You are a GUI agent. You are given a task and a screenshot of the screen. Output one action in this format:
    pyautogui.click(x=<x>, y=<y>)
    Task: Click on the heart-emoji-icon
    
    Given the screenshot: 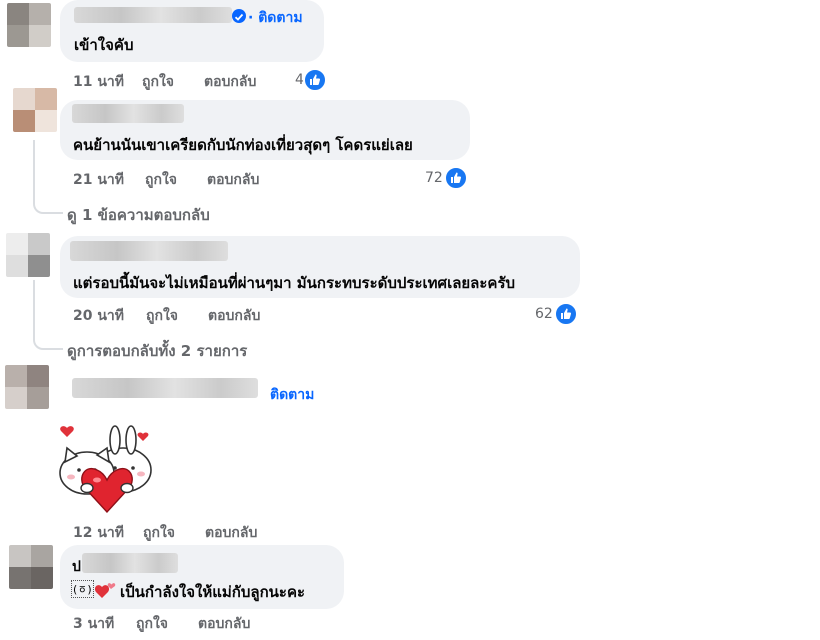 What is the action you would take?
    pyautogui.click(x=105, y=591)
    